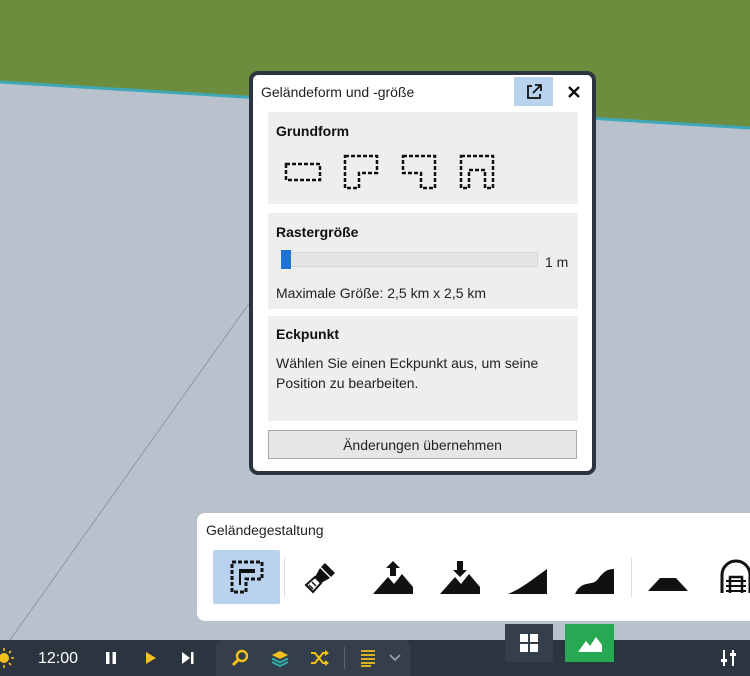 This screenshot has width=750, height=676. Describe the element at coordinates (286, 259) in the screenshot. I see `grid-size-slider-thumb` at that location.